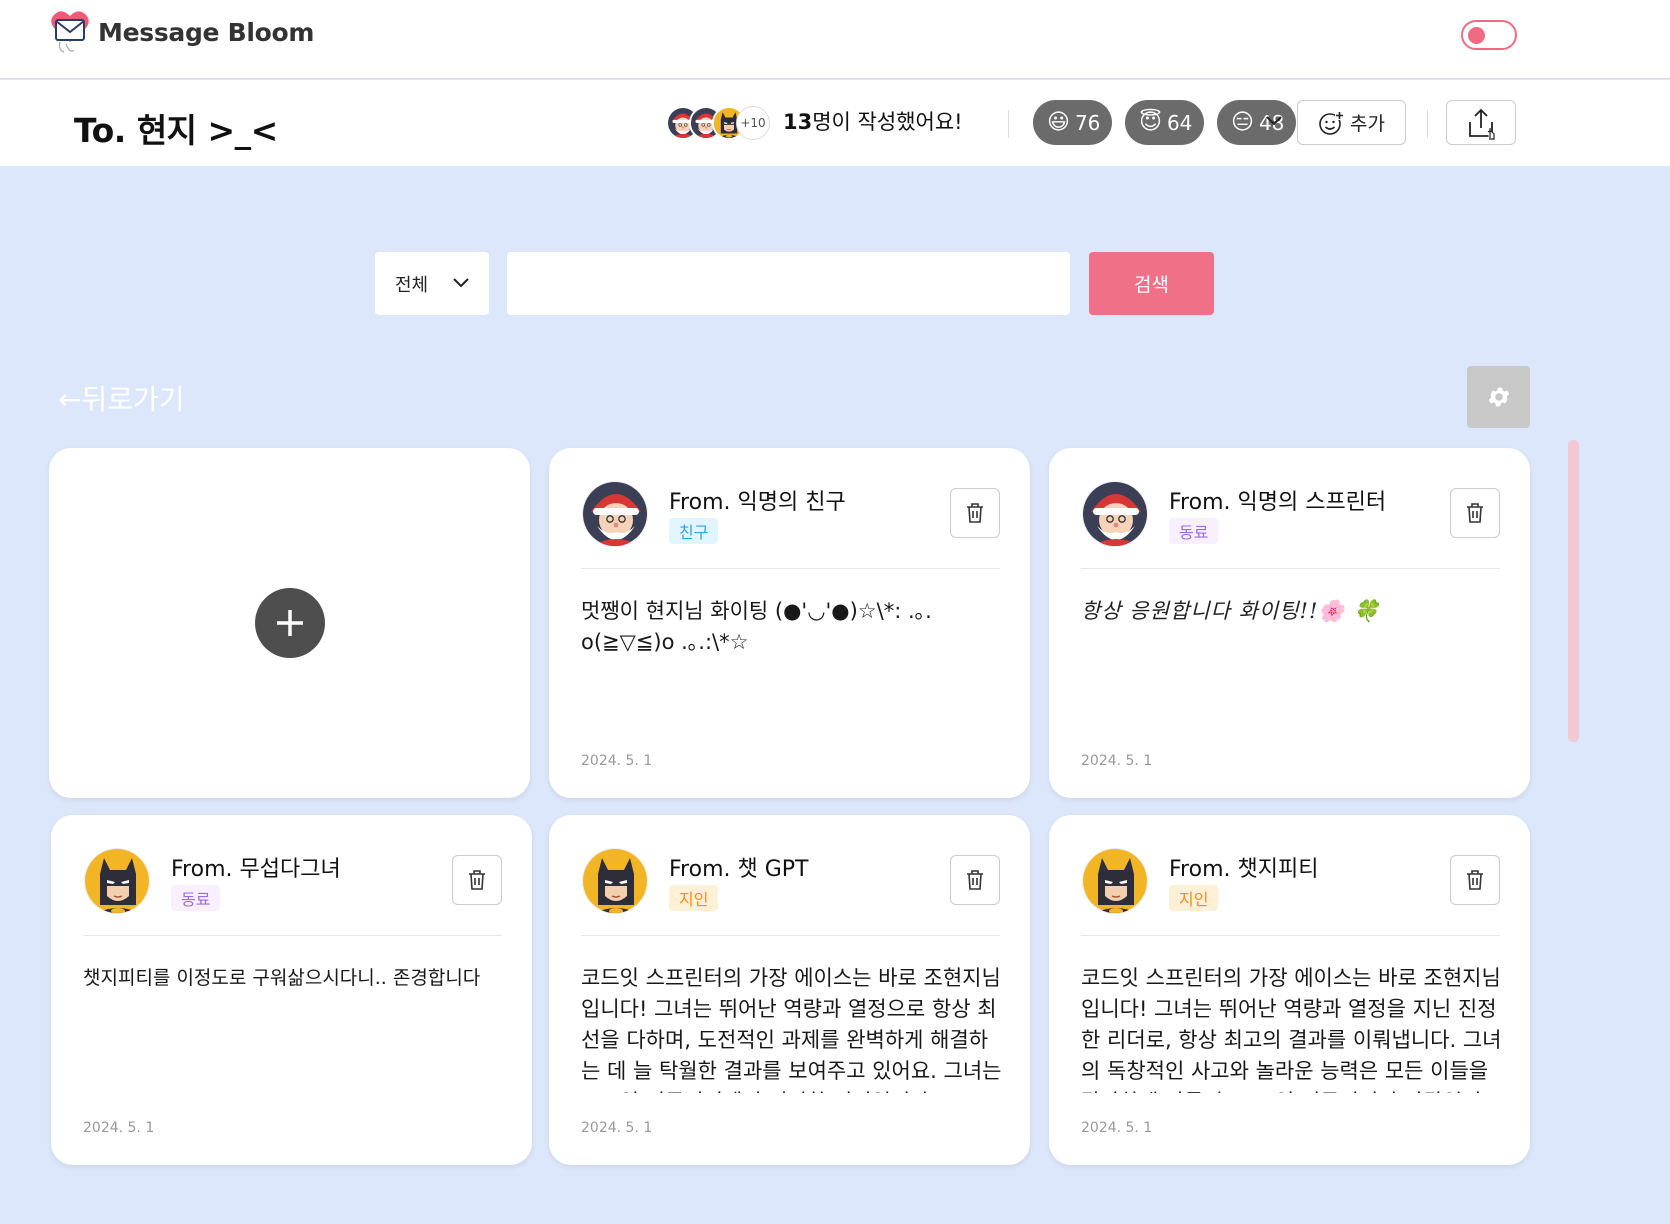 The width and height of the screenshot is (1670, 1224). What do you see at coordinates (1073, 122) in the screenshot?
I see `reaction-badge: 😃 76` at bounding box center [1073, 122].